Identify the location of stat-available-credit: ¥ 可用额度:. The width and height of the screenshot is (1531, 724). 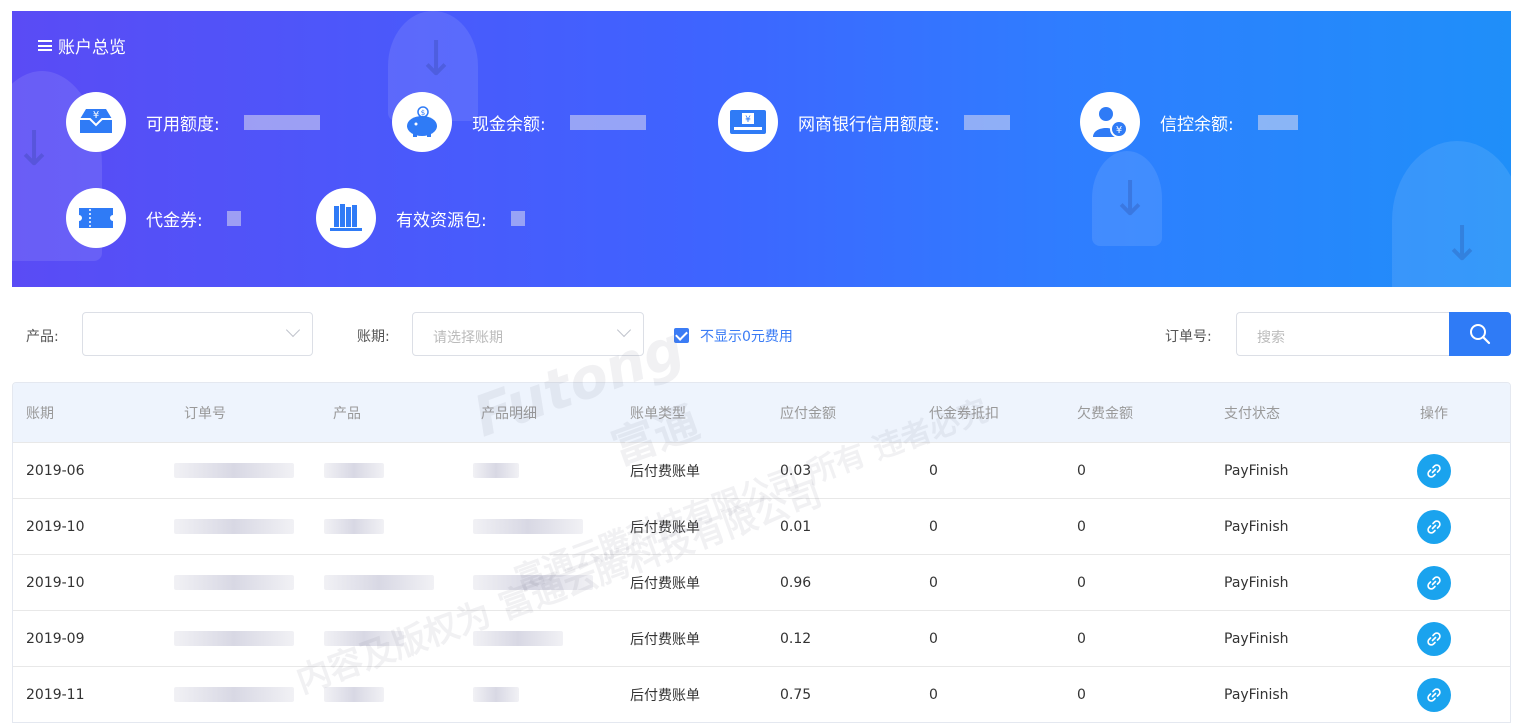
(193, 122).